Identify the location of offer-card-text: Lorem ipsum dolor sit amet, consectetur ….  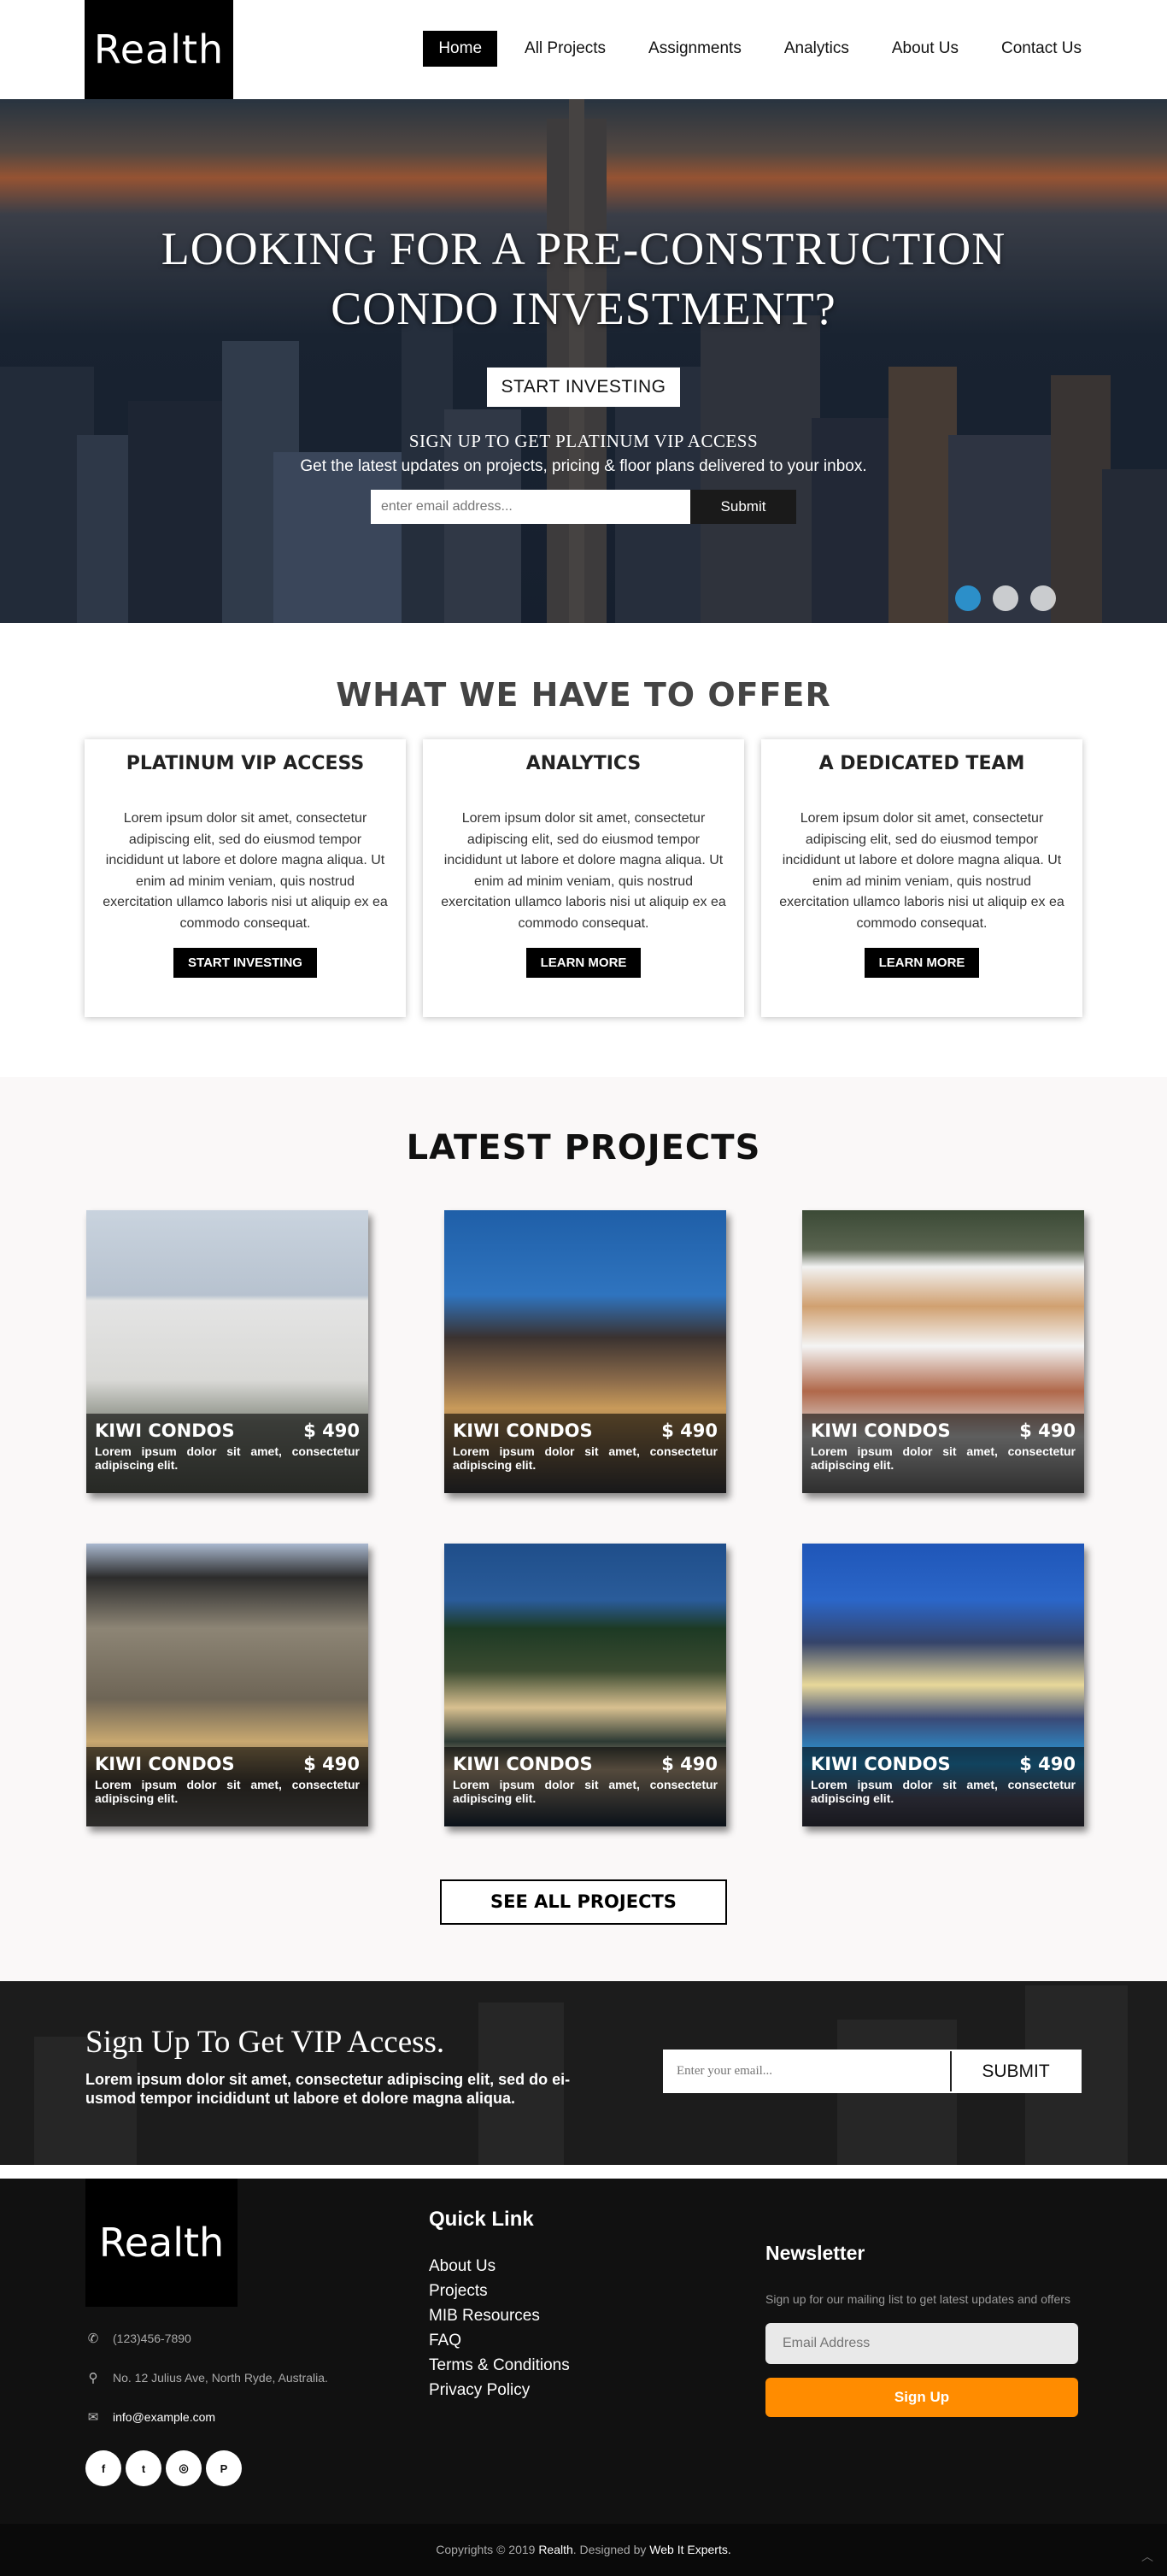
(583, 871).